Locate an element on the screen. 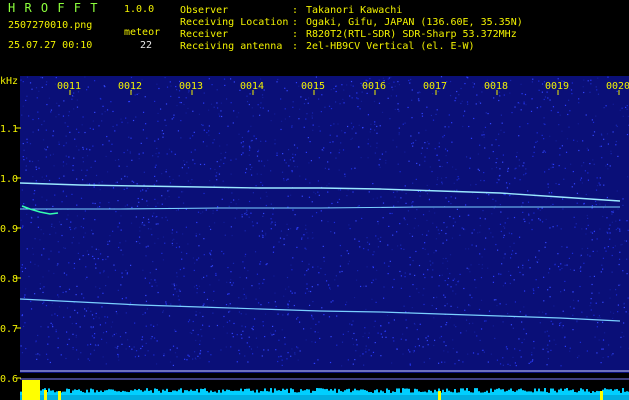  x-tick-label: 0018 is located at coordinates (496, 86).